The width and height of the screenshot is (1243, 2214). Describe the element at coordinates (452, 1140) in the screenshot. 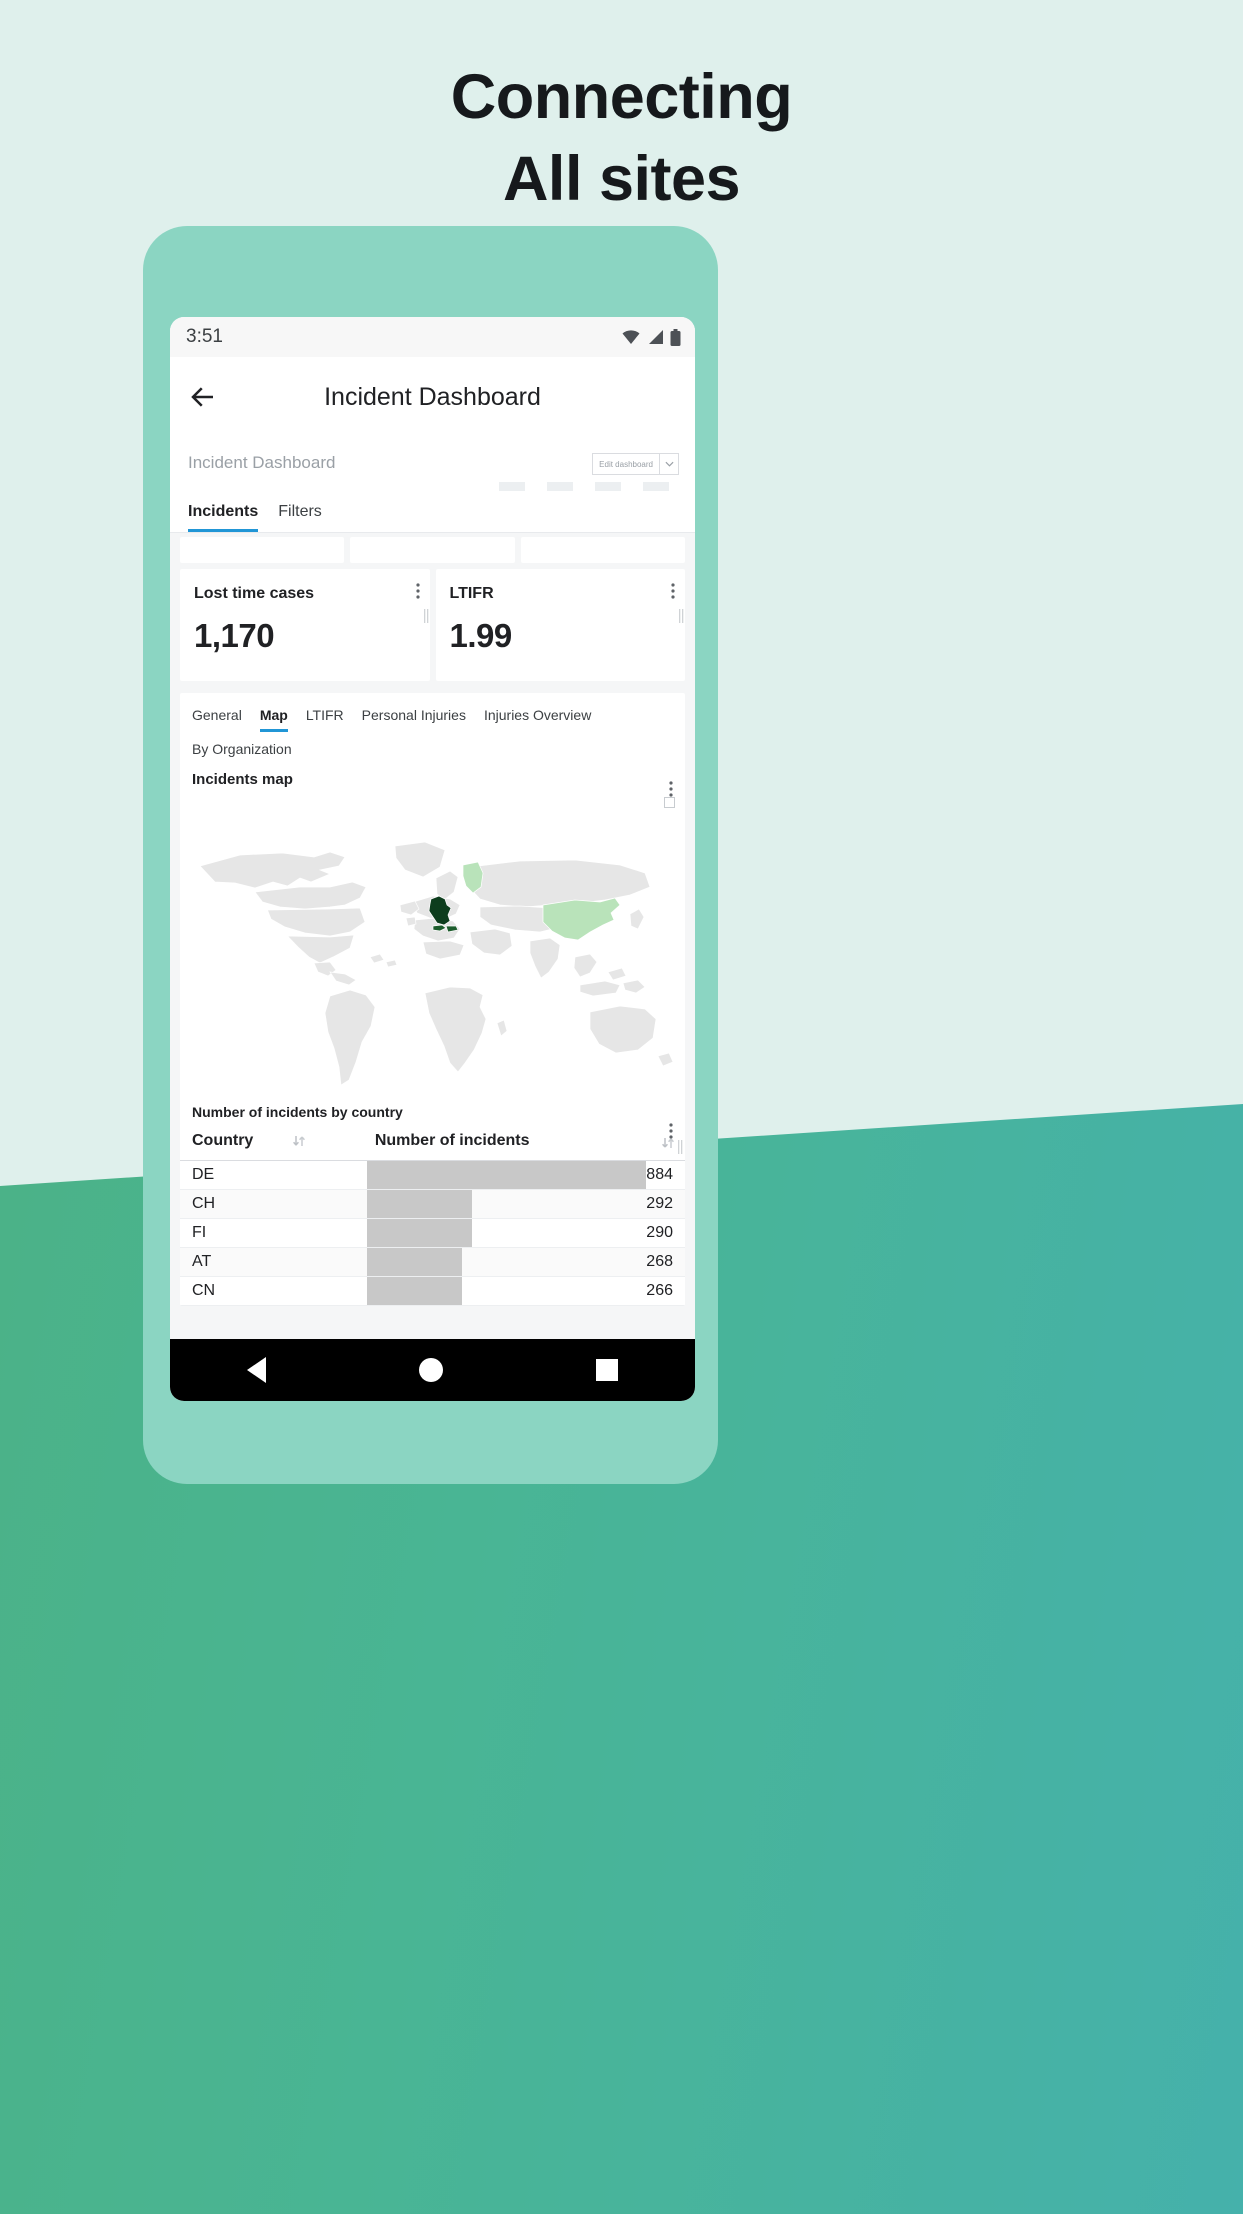

I see `column-header-number-label: Number of incidents` at that location.